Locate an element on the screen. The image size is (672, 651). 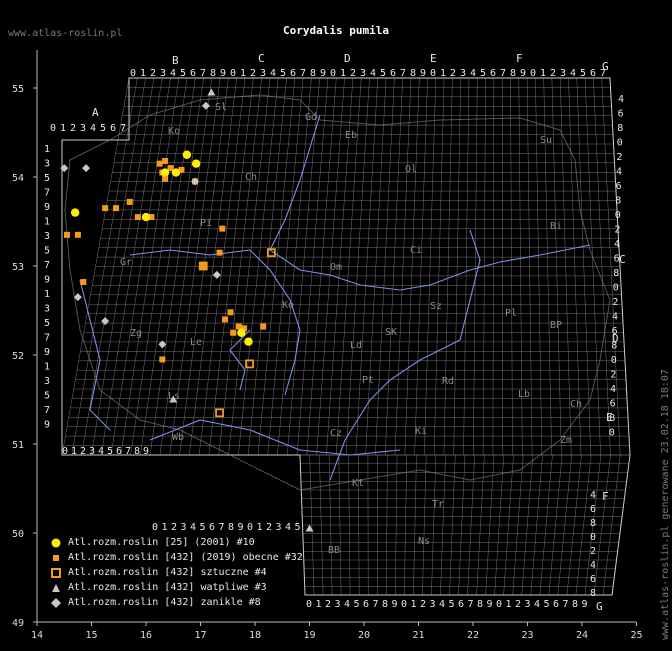
legend-label: Atl.rozm.roslin [25] (2001) #10 is located at coordinates (161, 542).